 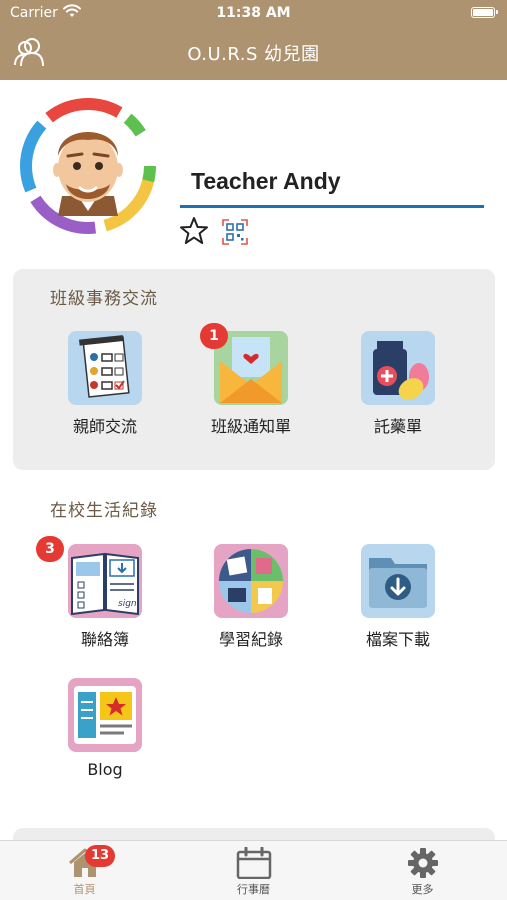 What do you see at coordinates (89, 577) in the screenshot?
I see `notebook-icon: sign 3` at bounding box center [89, 577].